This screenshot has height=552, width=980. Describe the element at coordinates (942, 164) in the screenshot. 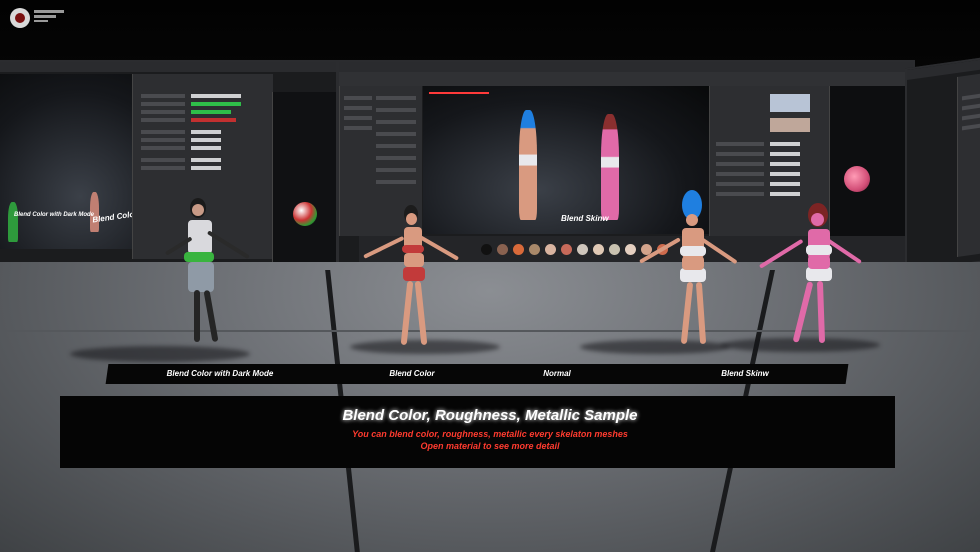

I see `monitor-right` at that location.